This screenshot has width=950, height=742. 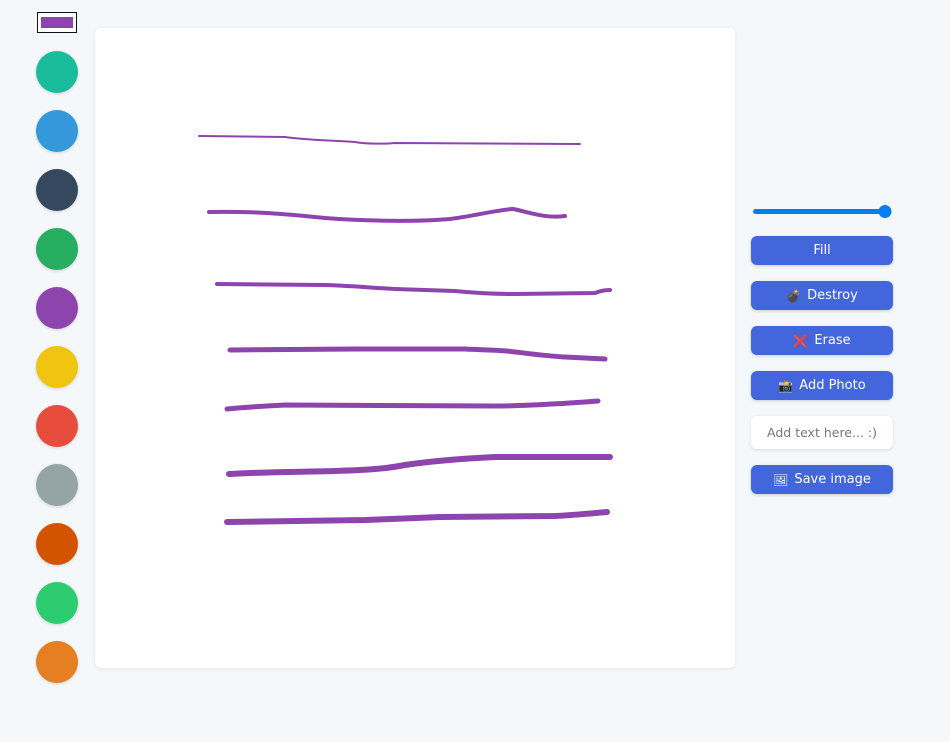 I want to click on color-swatch-turquoise, so click(x=57, y=72).